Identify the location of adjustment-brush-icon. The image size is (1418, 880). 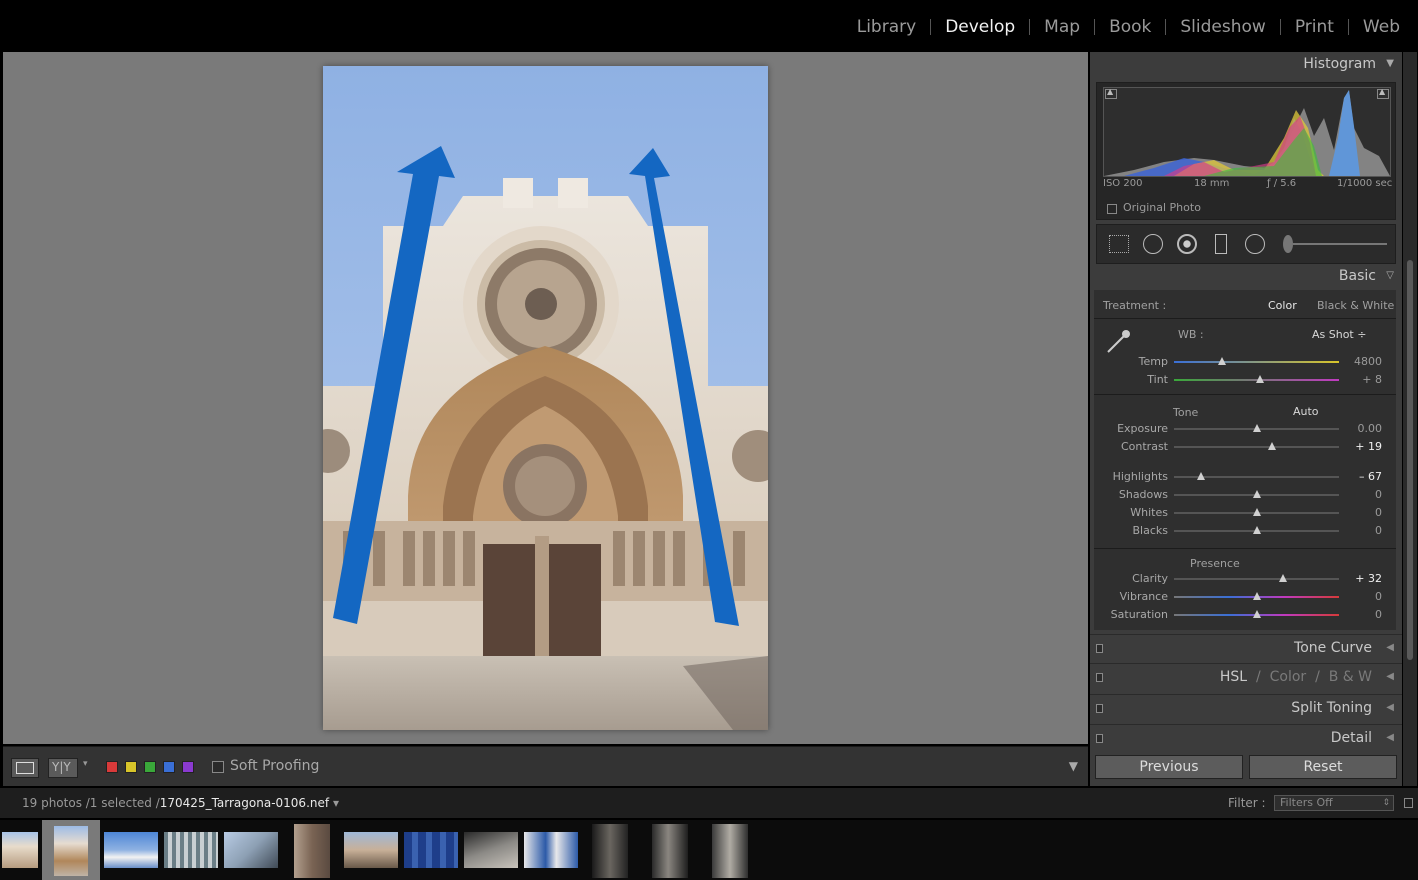
(1288, 244).